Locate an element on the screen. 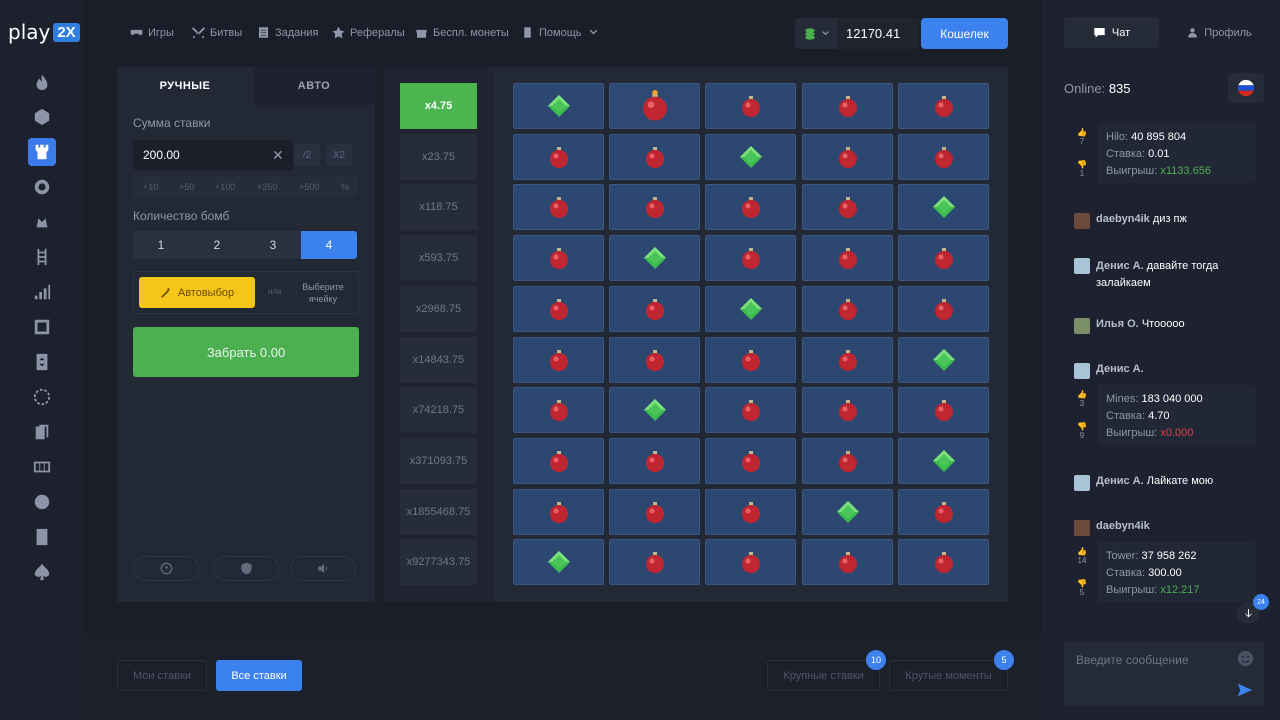 The image size is (1280, 720). stats-icon is located at coordinates (42, 292).